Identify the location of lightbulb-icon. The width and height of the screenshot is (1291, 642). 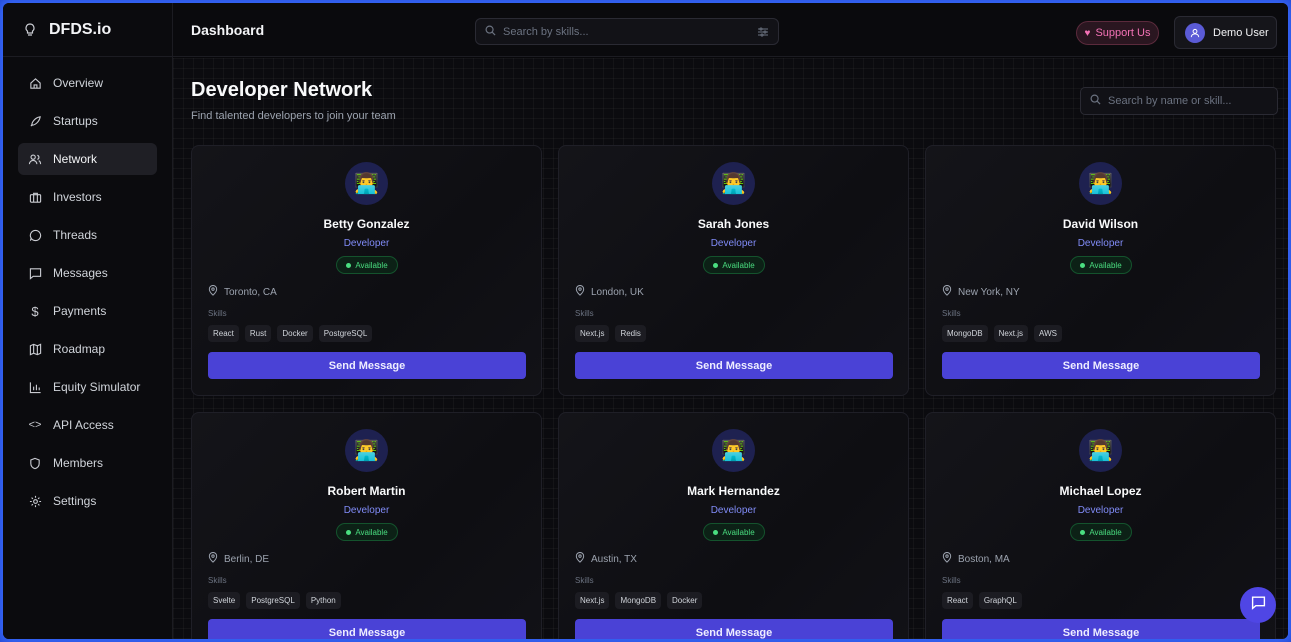
(30, 29).